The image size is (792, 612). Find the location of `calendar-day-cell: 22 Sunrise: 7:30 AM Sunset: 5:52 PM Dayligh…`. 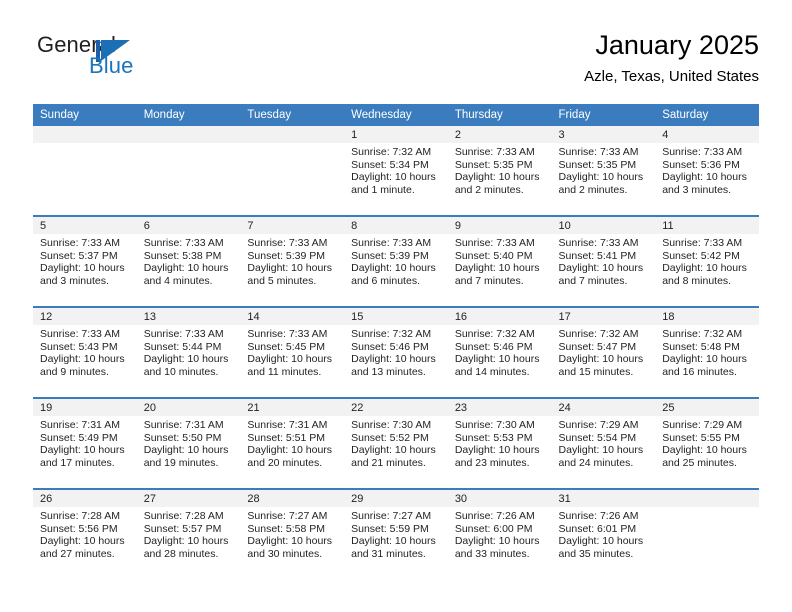

calendar-day-cell: 22 Sunrise: 7:30 AM Sunset: 5:52 PM Dayligh… is located at coordinates (396, 443).